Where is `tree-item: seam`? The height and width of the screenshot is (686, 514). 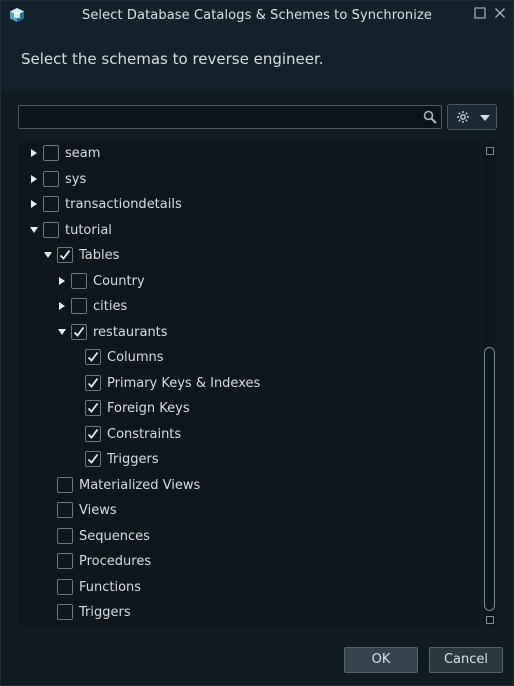 tree-item: seam is located at coordinates (248, 154).